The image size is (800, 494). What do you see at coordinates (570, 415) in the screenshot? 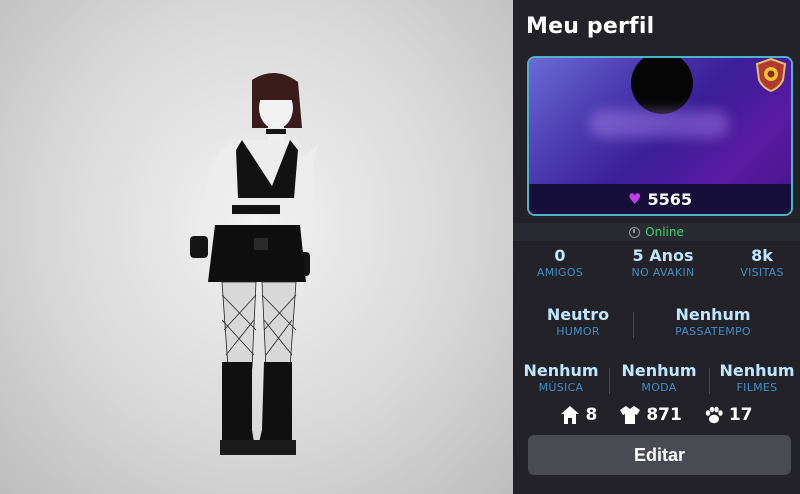
I see `house-icon` at bounding box center [570, 415].